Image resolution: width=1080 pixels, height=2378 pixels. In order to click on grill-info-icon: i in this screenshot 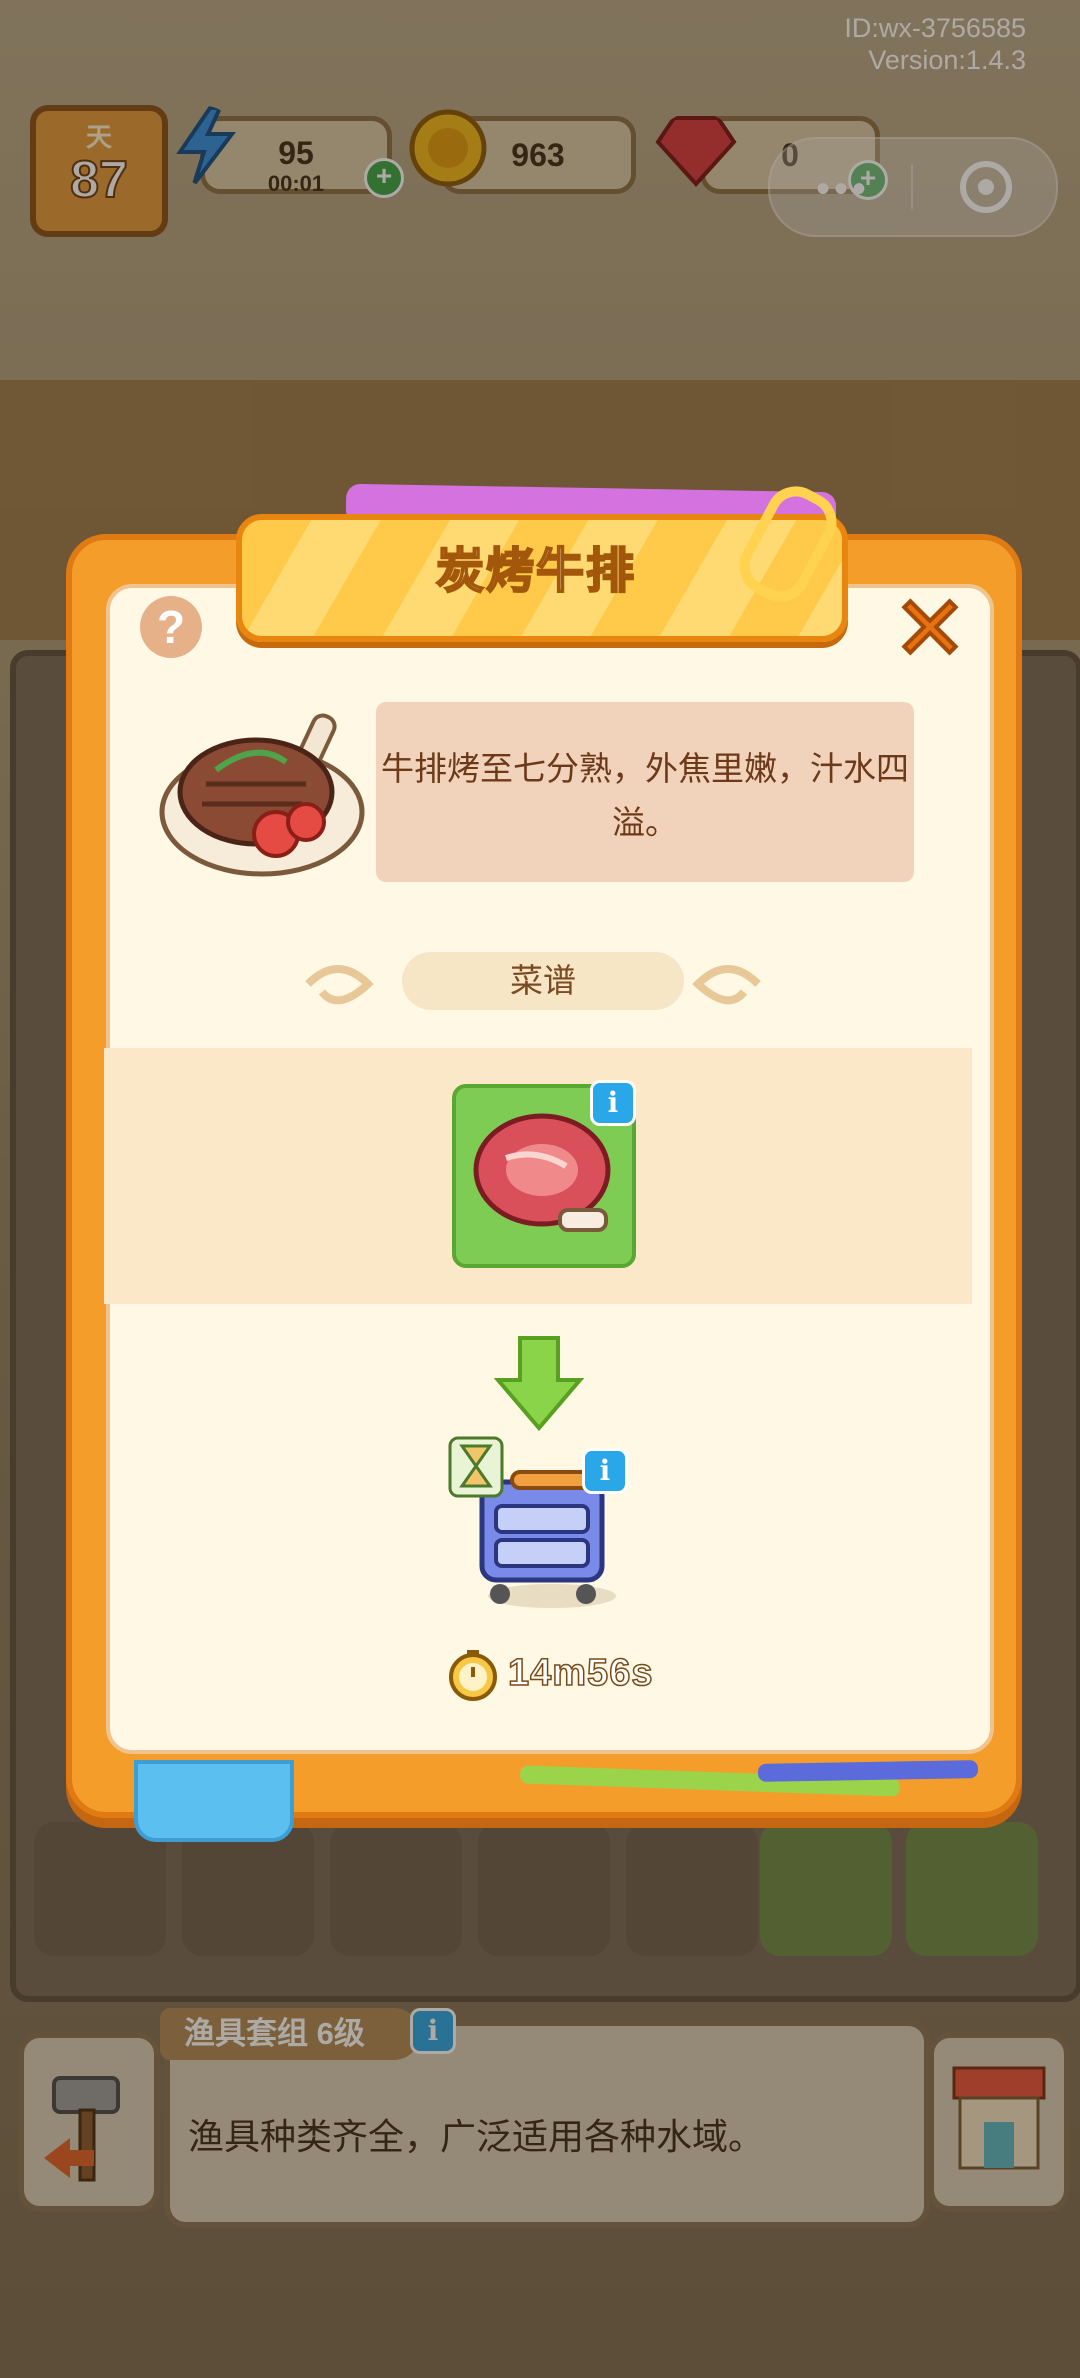, I will do `click(605, 1471)`.